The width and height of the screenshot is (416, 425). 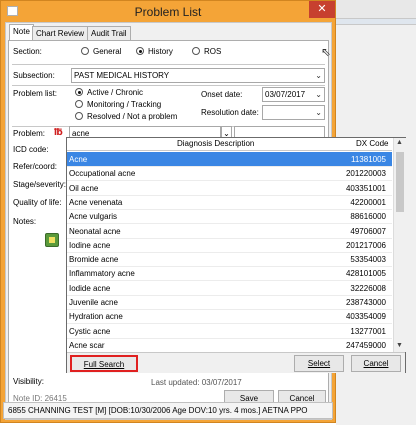 I want to click on diagnosis-row: Cystic acne 13277001, so click(x=229, y=331).